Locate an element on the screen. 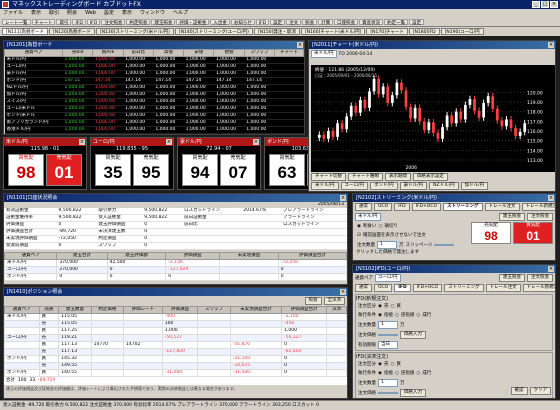 This screenshot has width=560, height=410. pair-select: 米ドル/円 is located at coordinates (368, 217).